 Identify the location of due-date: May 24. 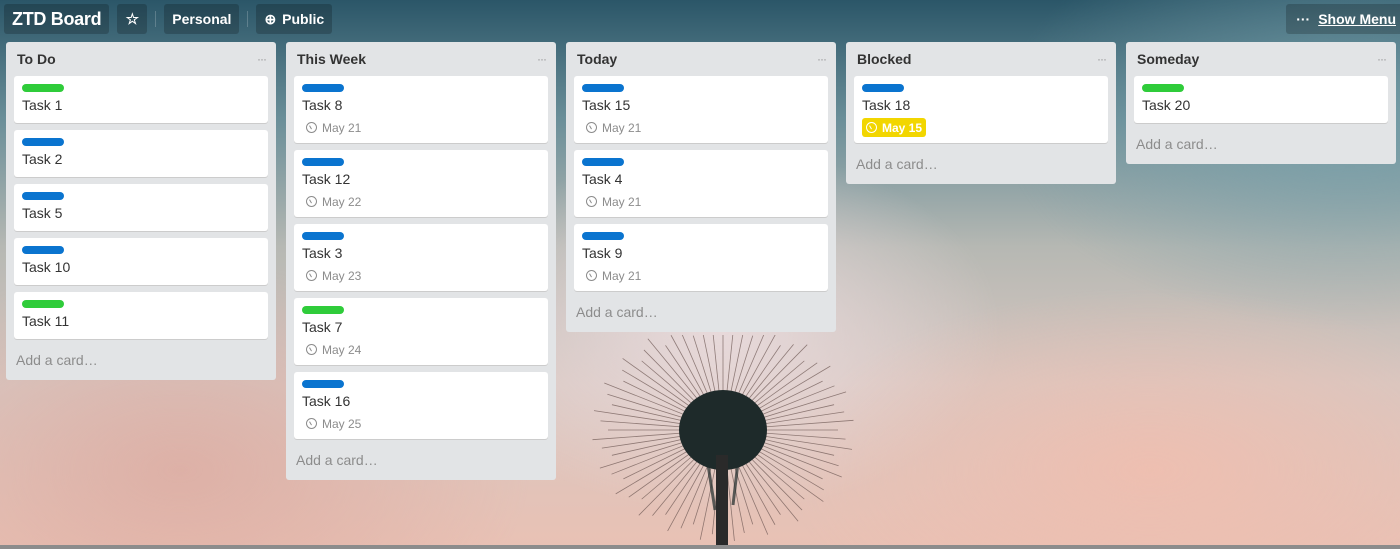
(342, 349).